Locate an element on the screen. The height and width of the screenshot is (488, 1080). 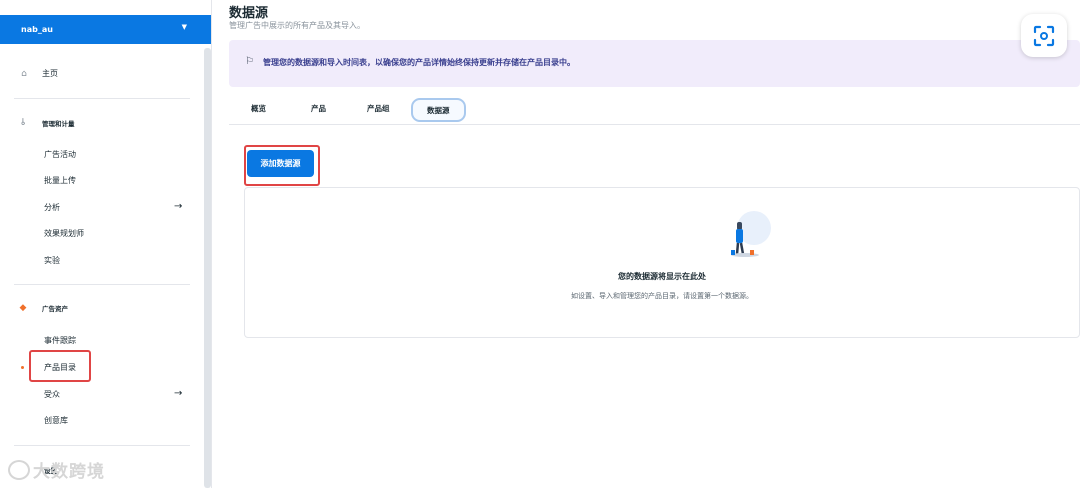
section-manage: ⫰ 管理和计量 is located at coordinates (46, 123).